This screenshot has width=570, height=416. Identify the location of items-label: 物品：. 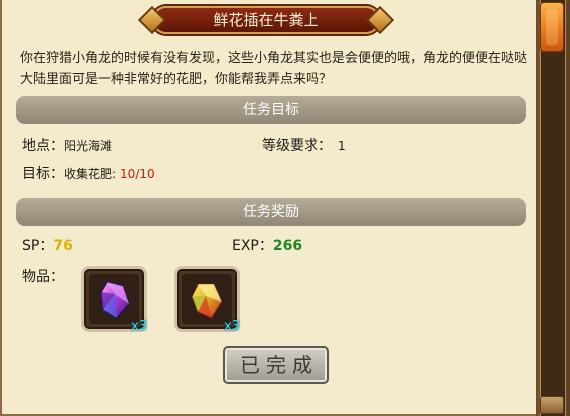
(43, 277).